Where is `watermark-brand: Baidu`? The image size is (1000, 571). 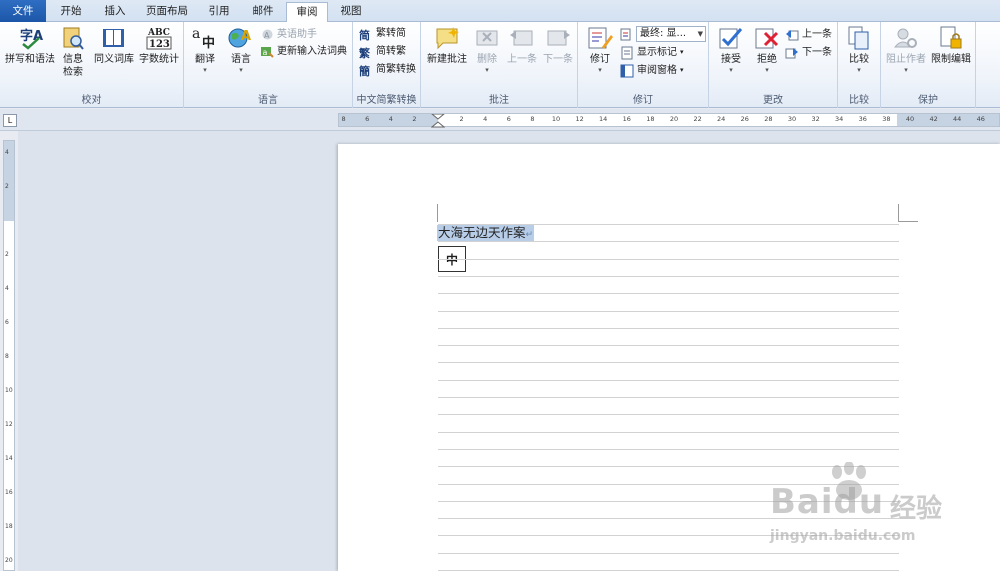 watermark-brand: Baidu is located at coordinates (827, 502).